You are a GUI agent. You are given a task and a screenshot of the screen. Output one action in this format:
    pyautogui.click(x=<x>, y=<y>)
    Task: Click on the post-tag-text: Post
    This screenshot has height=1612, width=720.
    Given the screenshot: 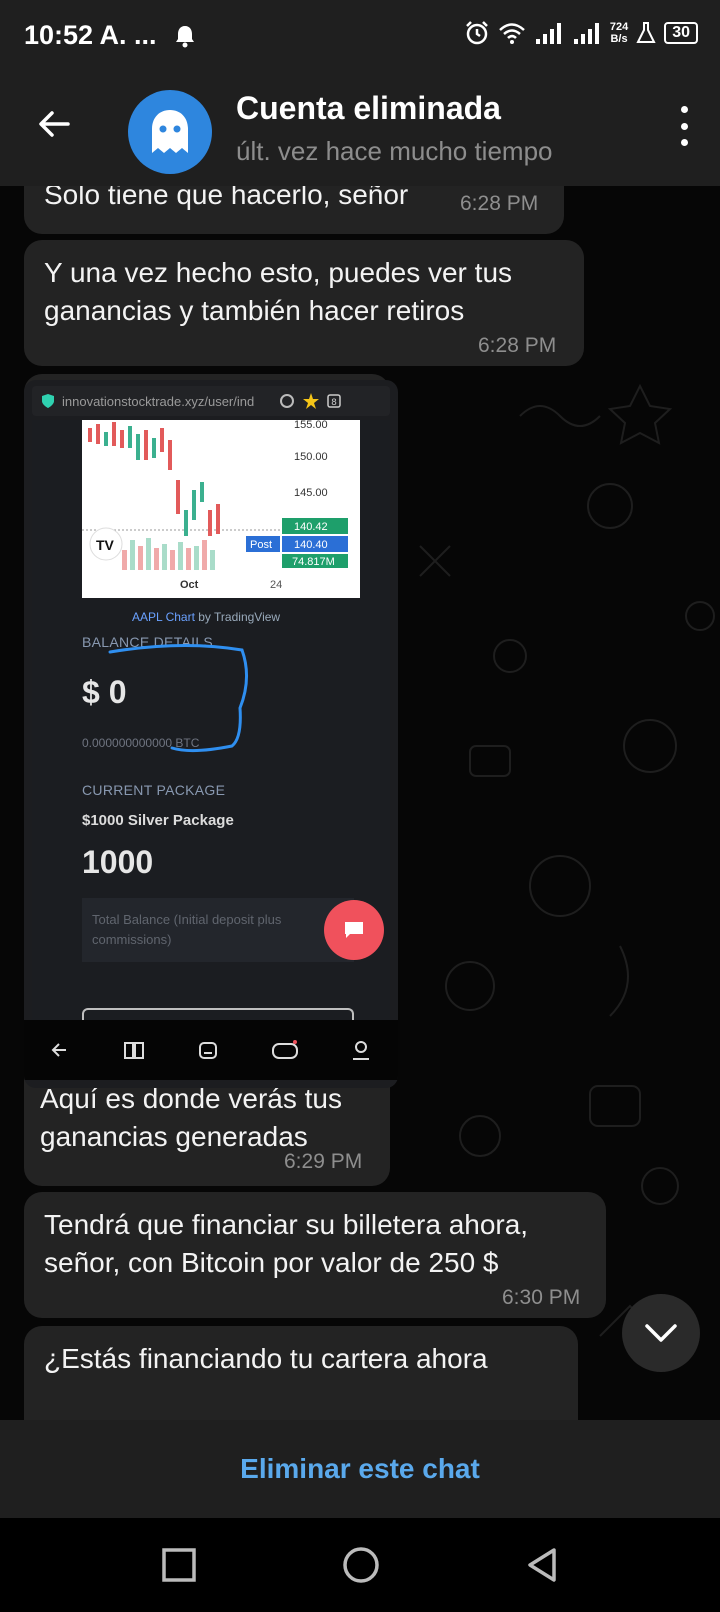 What is the action you would take?
    pyautogui.click(x=261, y=545)
    